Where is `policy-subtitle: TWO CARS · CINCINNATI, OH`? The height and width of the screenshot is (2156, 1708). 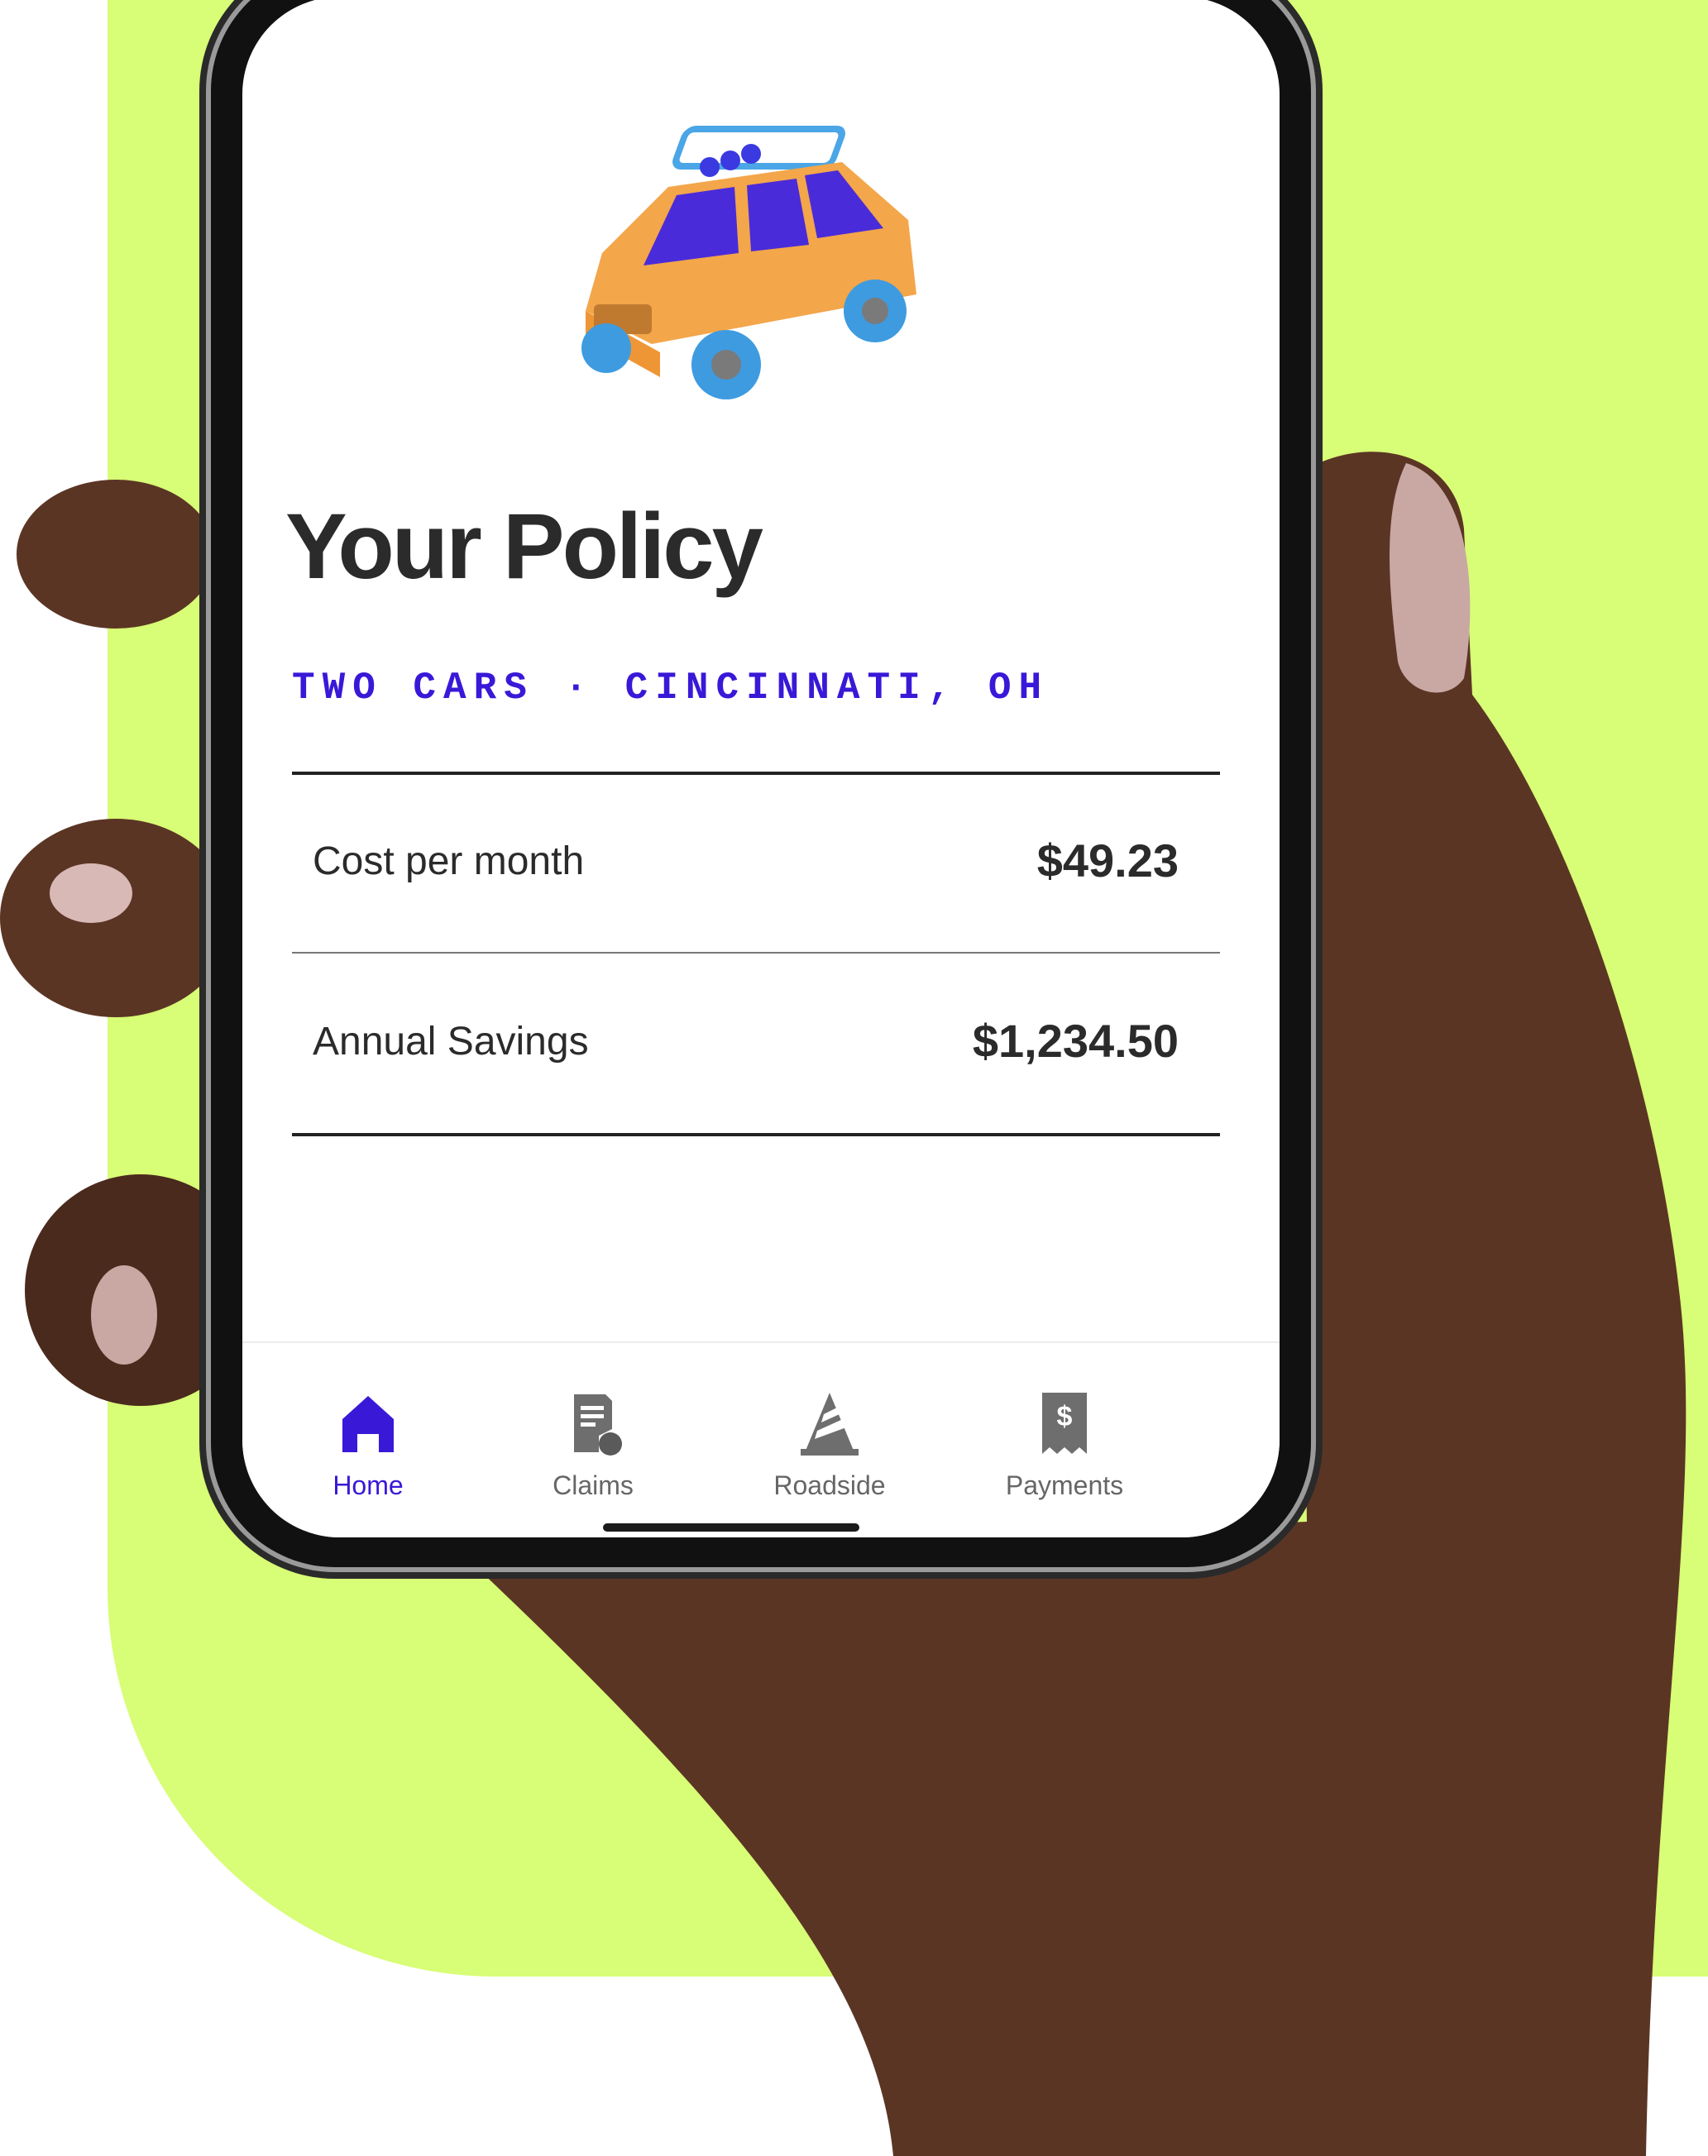
policy-subtitle: TWO CARS · CINCINNATI, OH is located at coordinates (671, 688).